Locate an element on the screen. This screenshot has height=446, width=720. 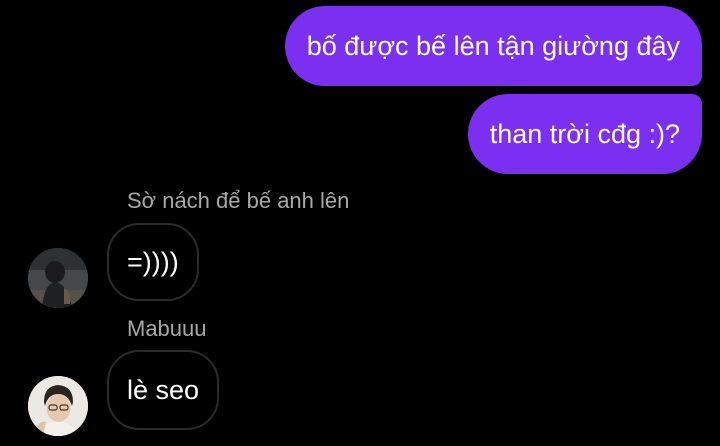
outgoing-message: than trời cđg :)? is located at coordinates (584, 134).